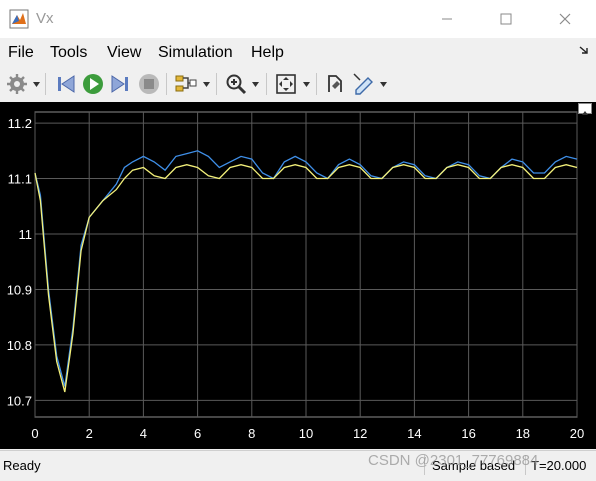 This screenshot has height=481, width=596. Describe the element at coordinates (68, 53) in the screenshot. I see `menu-tools: Tools` at that location.